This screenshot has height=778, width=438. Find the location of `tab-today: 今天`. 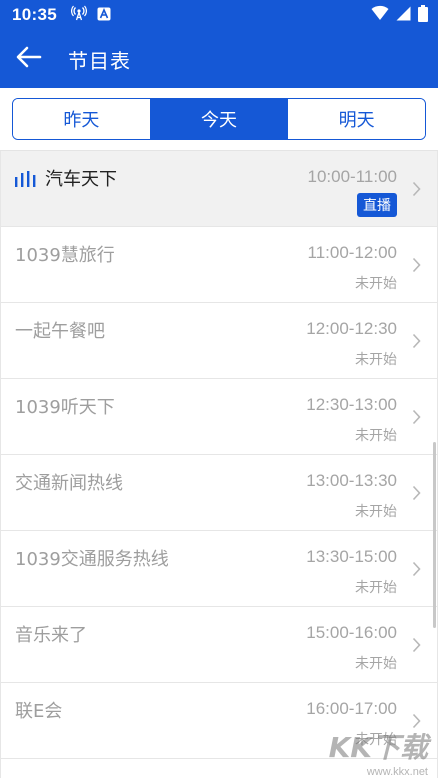

tab-today: 今天 is located at coordinates (218, 119).